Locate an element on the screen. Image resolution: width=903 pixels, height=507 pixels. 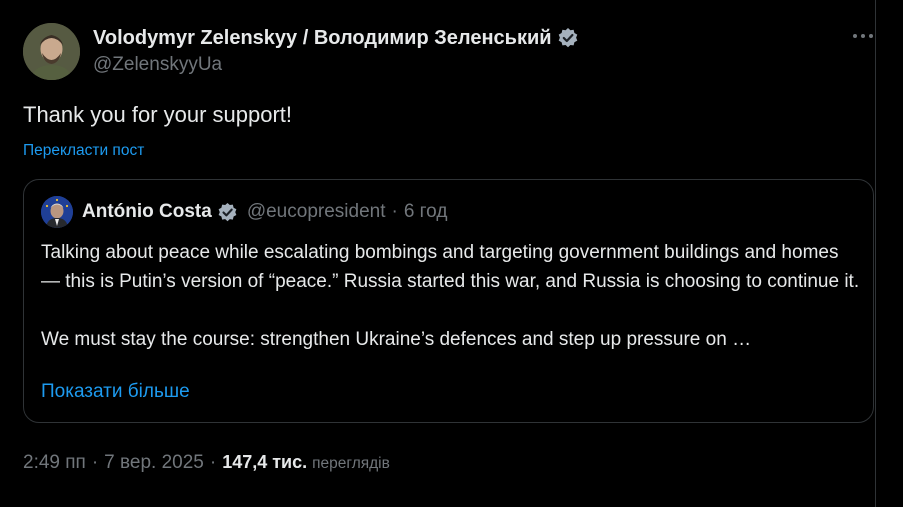
quoted-author-name: António Costa is located at coordinates (147, 212).